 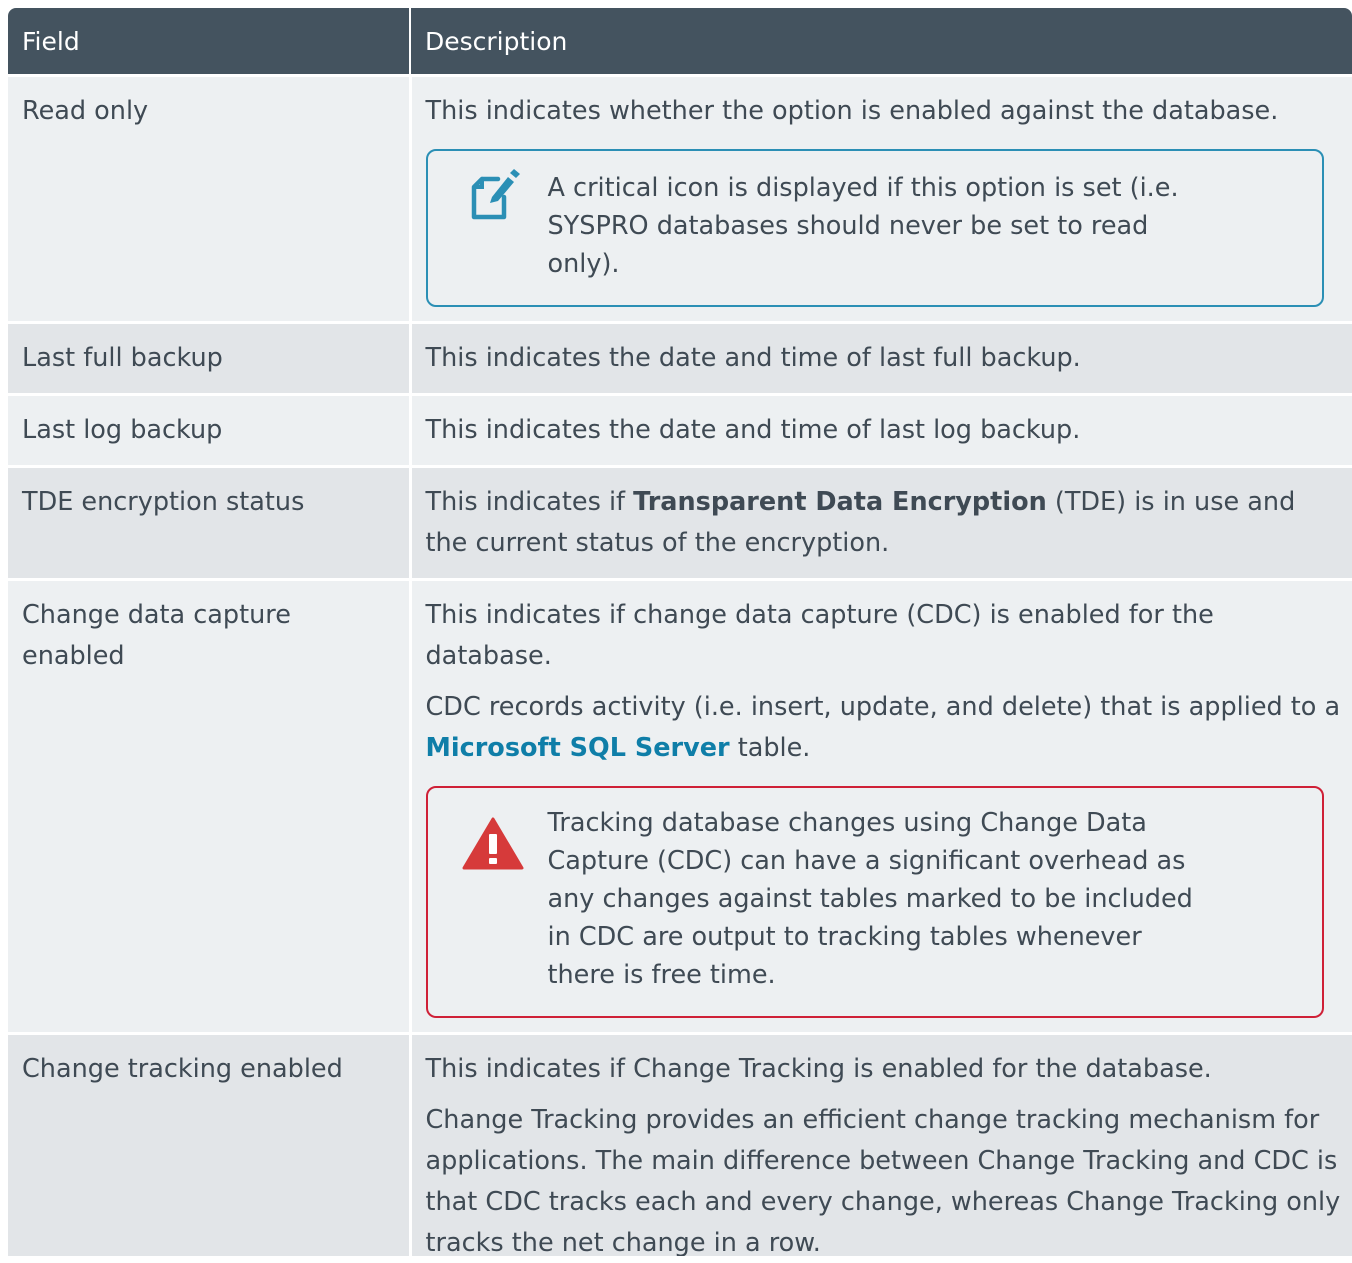 What do you see at coordinates (770, 748) in the screenshot?
I see `description2-post: table.` at bounding box center [770, 748].